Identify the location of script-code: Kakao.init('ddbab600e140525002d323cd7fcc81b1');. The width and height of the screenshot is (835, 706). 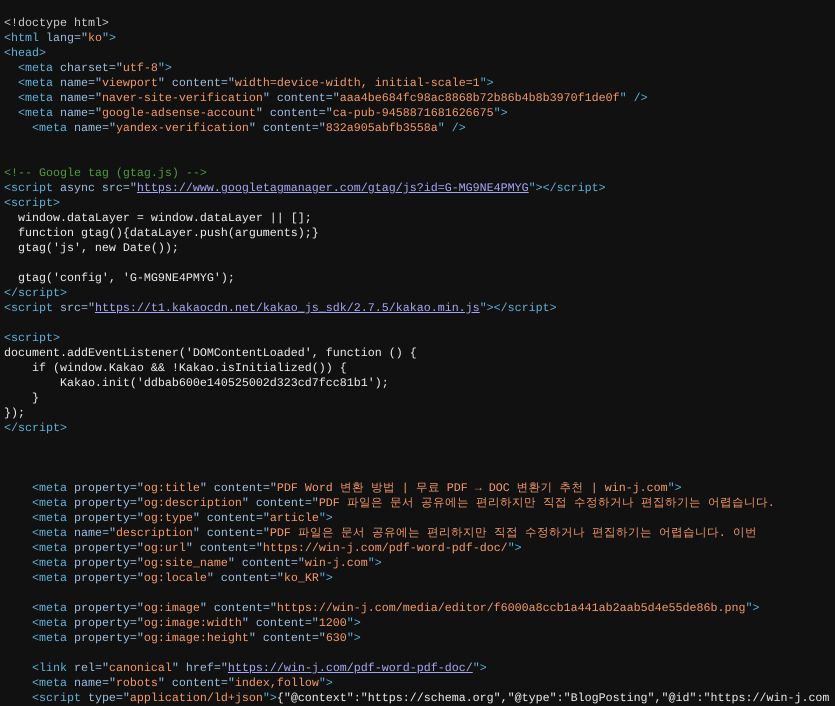
(223, 383).